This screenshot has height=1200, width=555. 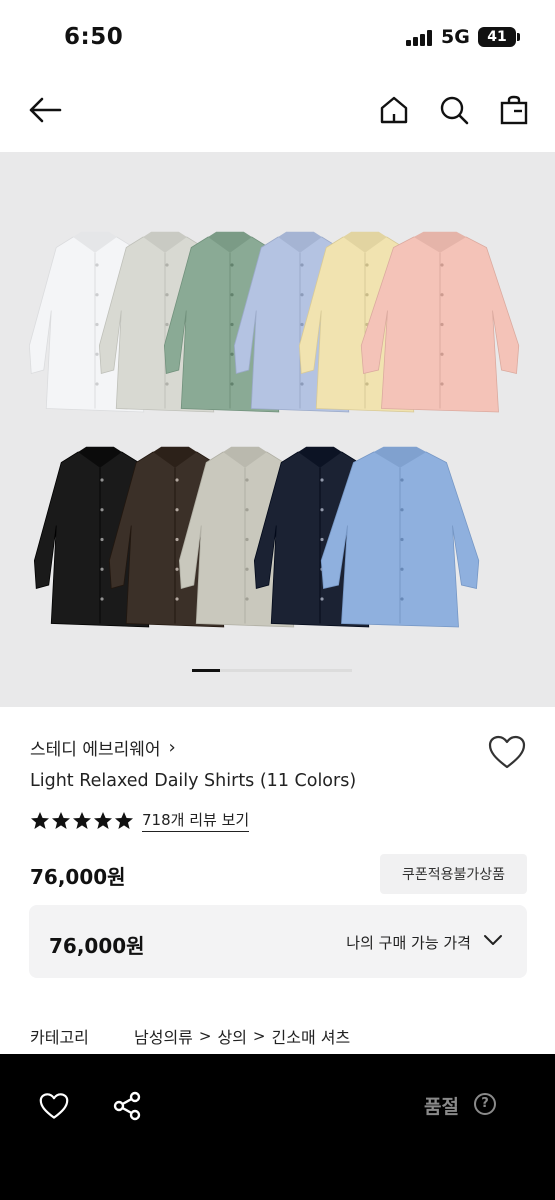 I want to click on status-bar: 6:50 5G 41, so click(x=277, y=36).